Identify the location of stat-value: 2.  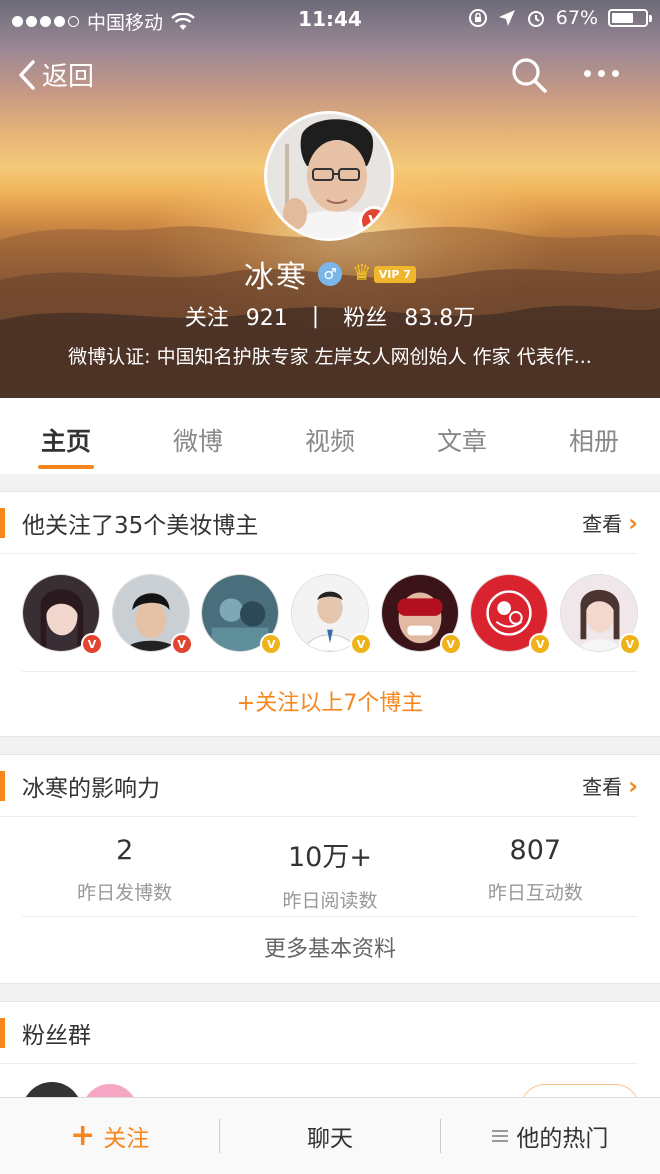
(125, 850).